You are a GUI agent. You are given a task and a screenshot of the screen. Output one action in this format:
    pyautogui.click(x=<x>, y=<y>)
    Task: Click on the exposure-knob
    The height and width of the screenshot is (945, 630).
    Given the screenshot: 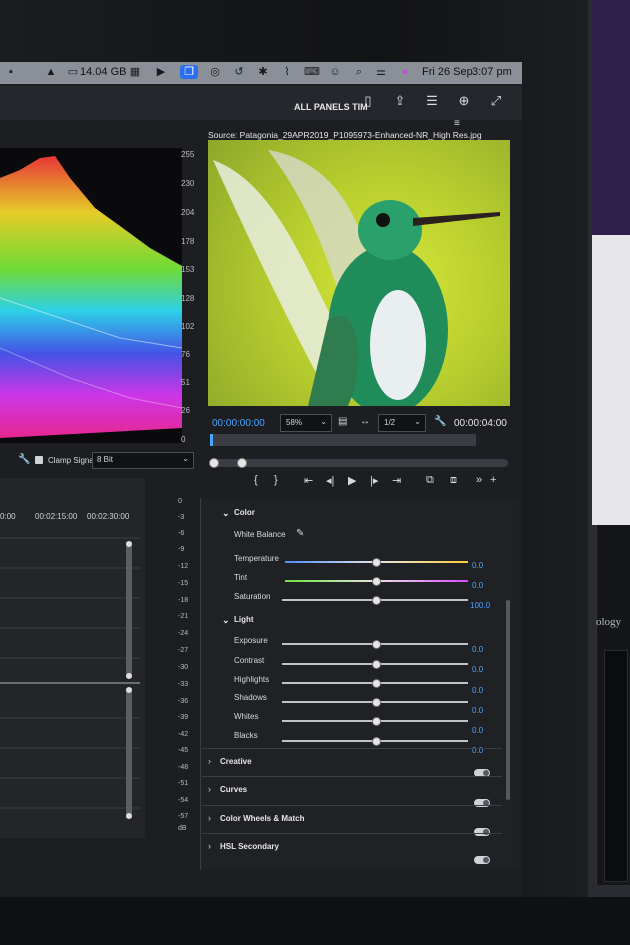 What is the action you would take?
    pyautogui.click(x=376, y=644)
    